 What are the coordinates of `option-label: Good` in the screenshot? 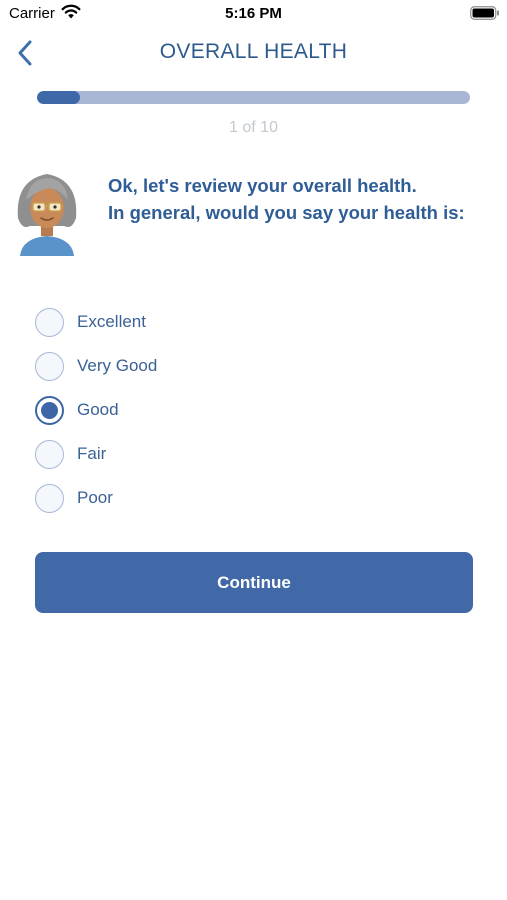 It's located at (98, 409).